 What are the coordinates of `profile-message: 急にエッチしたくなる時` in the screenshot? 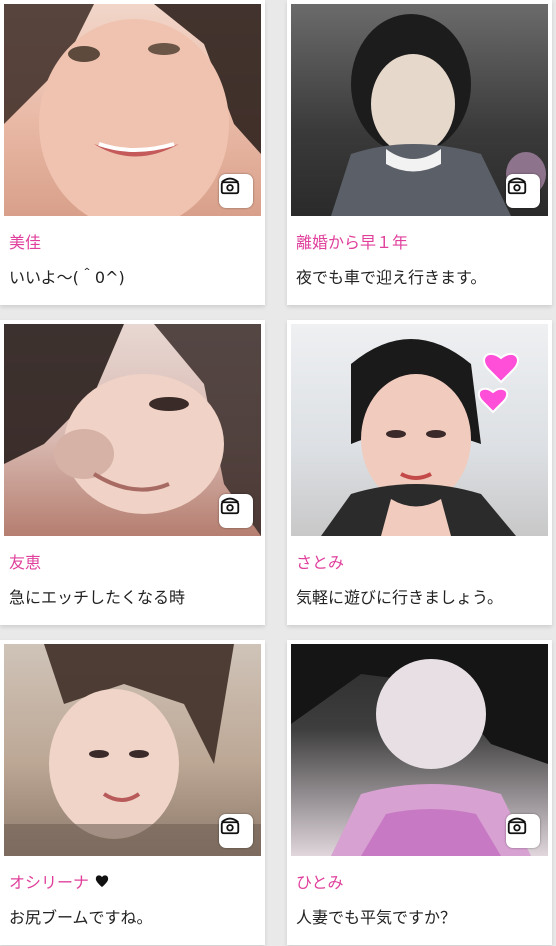 It's located at (97, 597).